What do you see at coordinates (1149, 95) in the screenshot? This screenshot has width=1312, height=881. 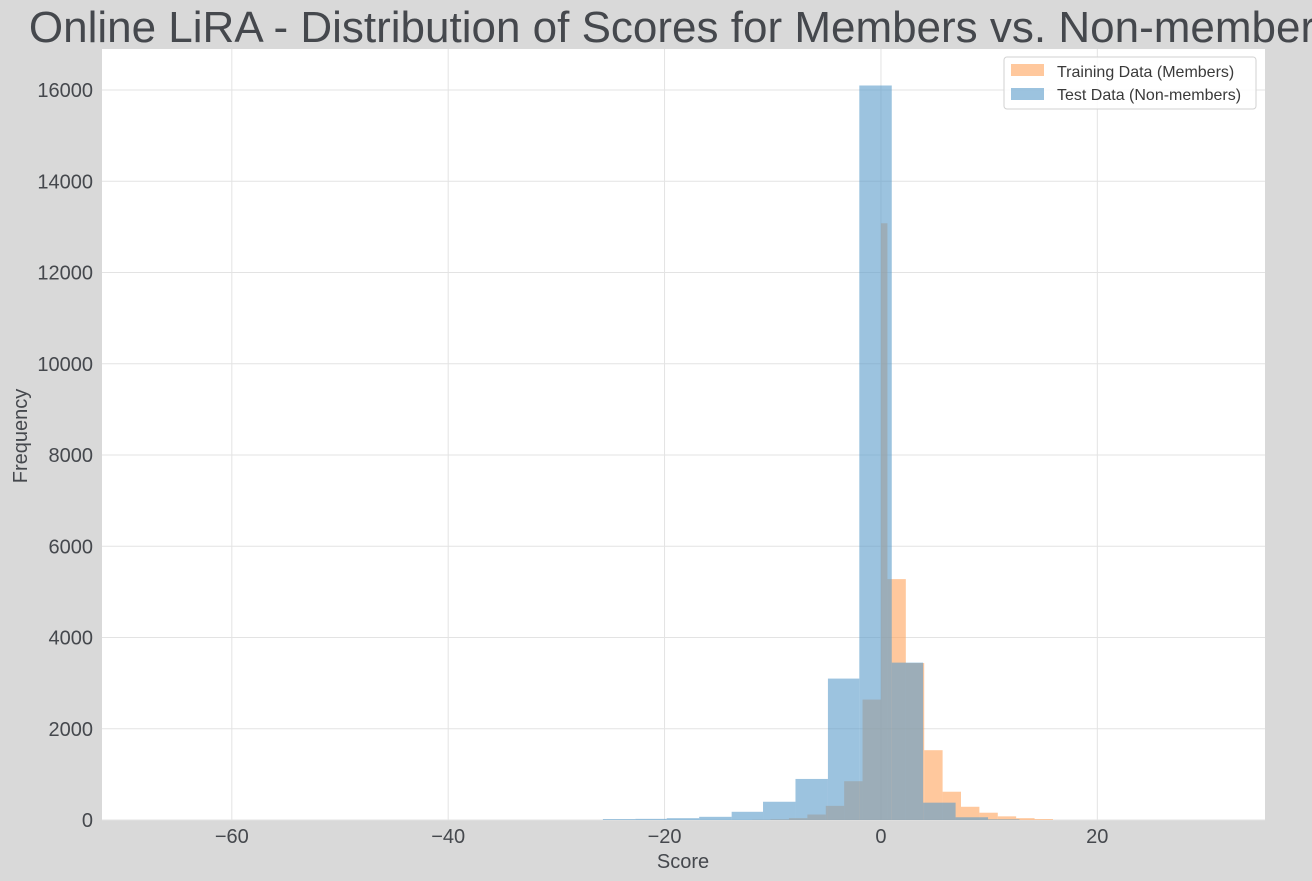 I see `legend-label-non-members: Test Data (Non-members)` at bounding box center [1149, 95].